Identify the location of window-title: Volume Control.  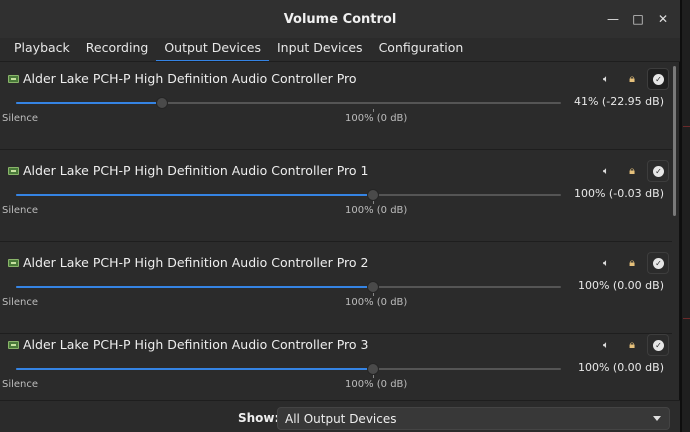
(340, 19).